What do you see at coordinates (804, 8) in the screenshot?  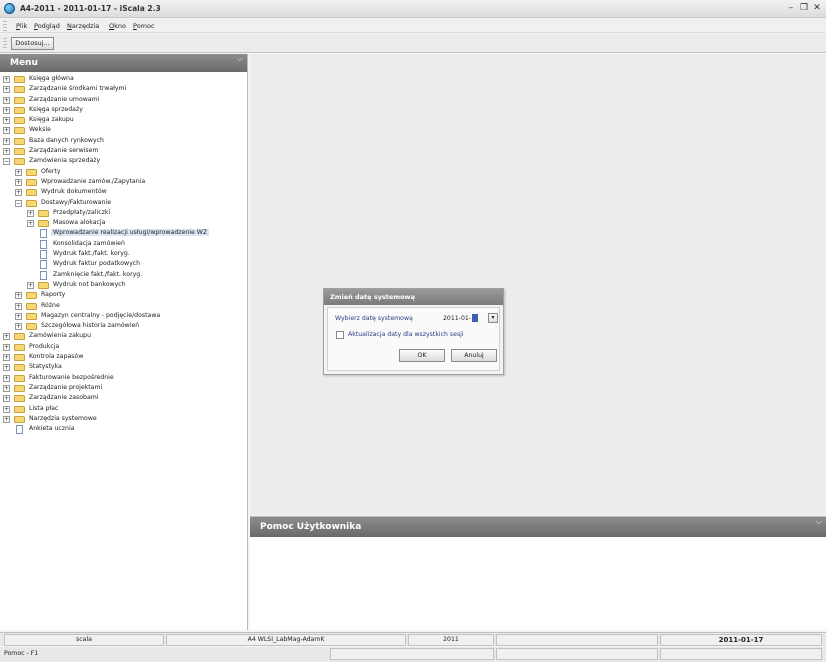 I see `restore-icon: ❐` at bounding box center [804, 8].